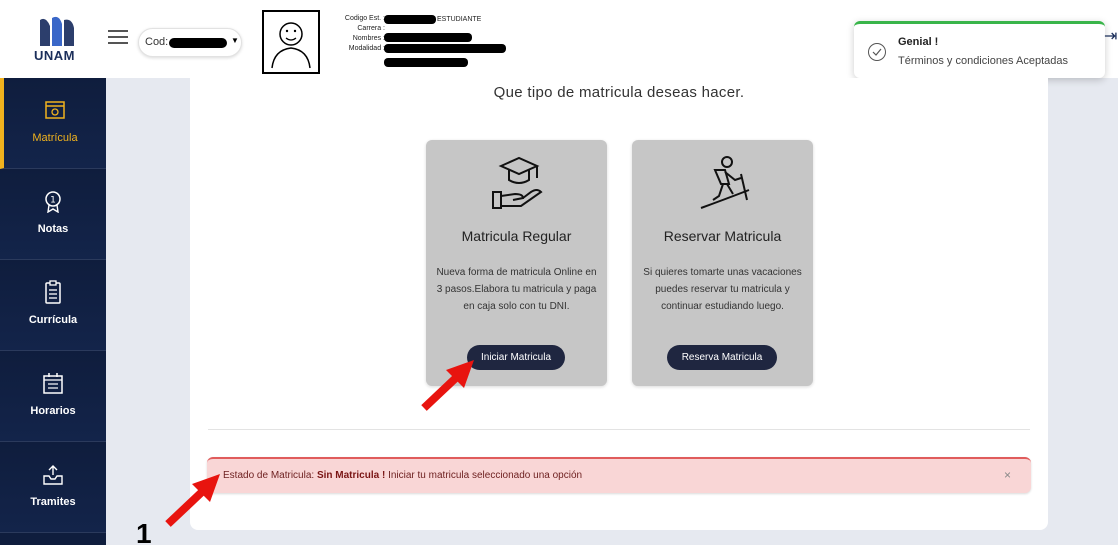  Describe the element at coordinates (53, 383) in the screenshot. I see `calendar-icon` at that location.